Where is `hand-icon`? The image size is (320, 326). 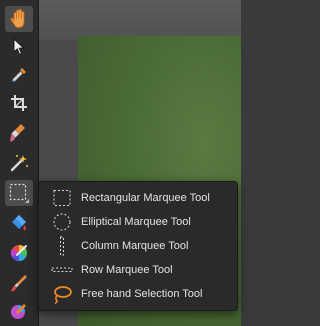 hand-icon is located at coordinates (19, 19).